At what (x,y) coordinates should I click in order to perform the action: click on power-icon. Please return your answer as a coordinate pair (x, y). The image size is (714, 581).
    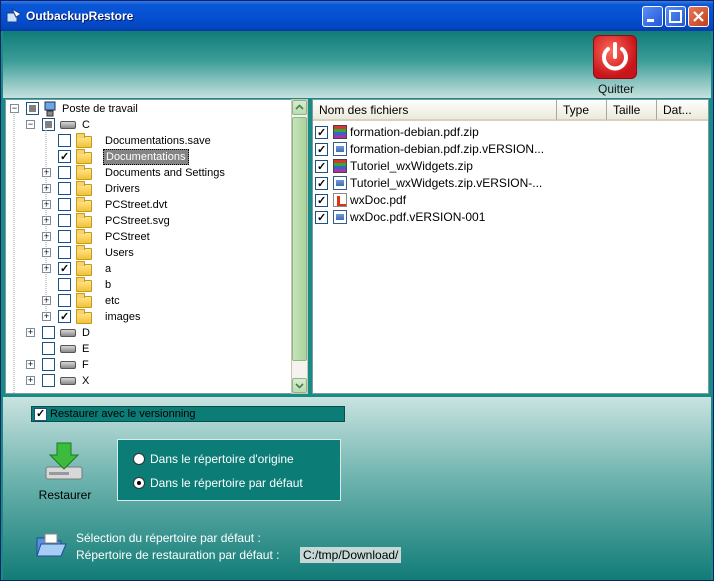
    Looking at the image, I should click on (615, 57).